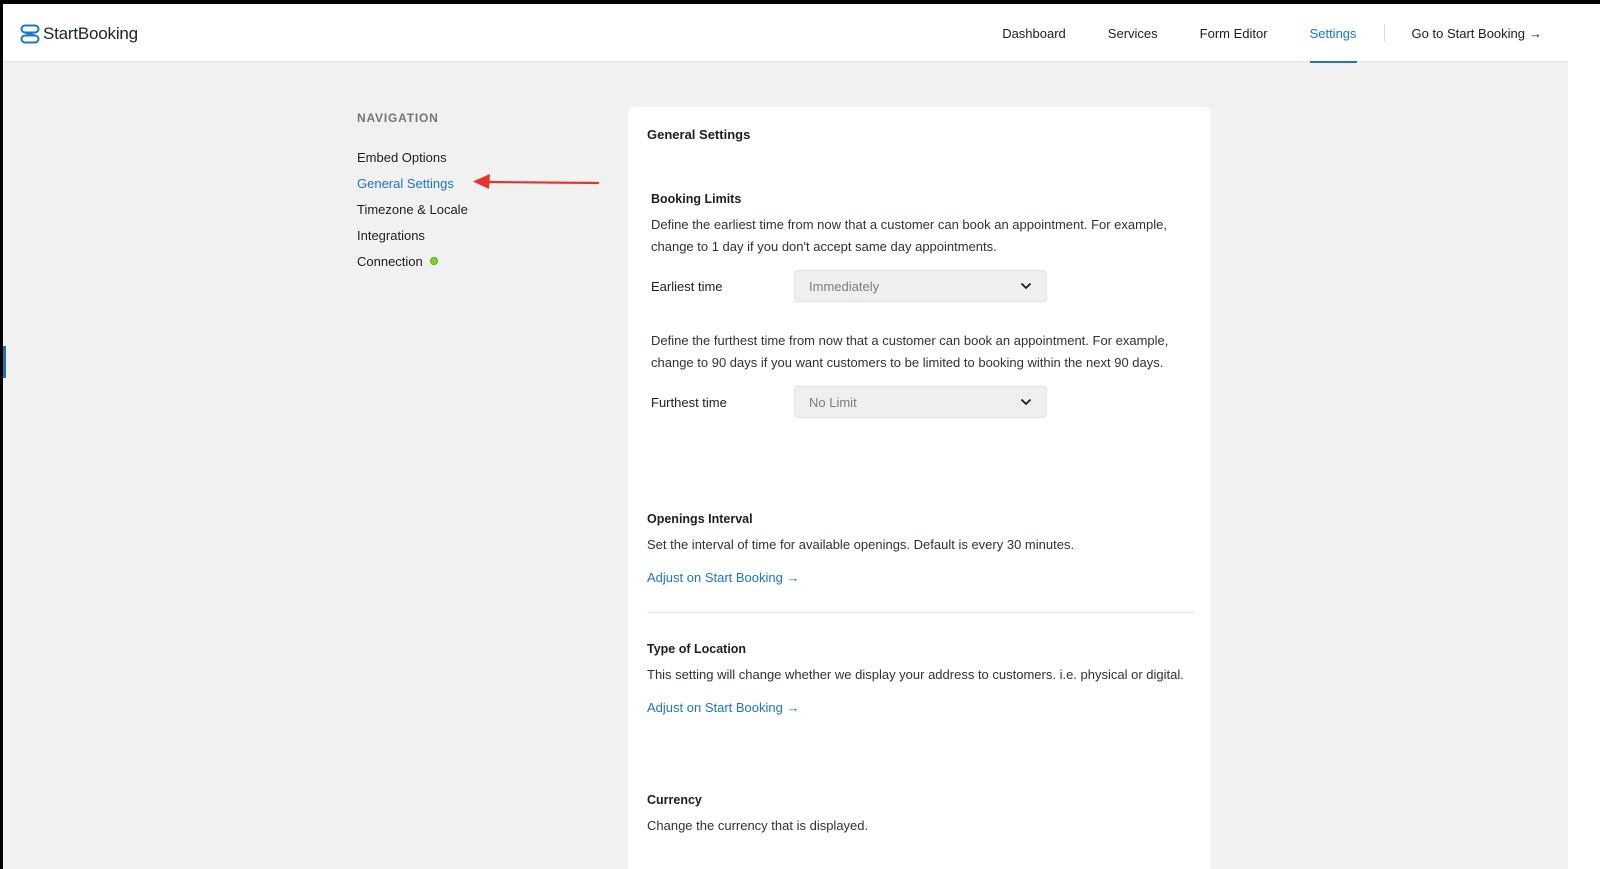 The height and width of the screenshot is (869, 1600). I want to click on sidenav-item-connection: Connection, so click(457, 261).